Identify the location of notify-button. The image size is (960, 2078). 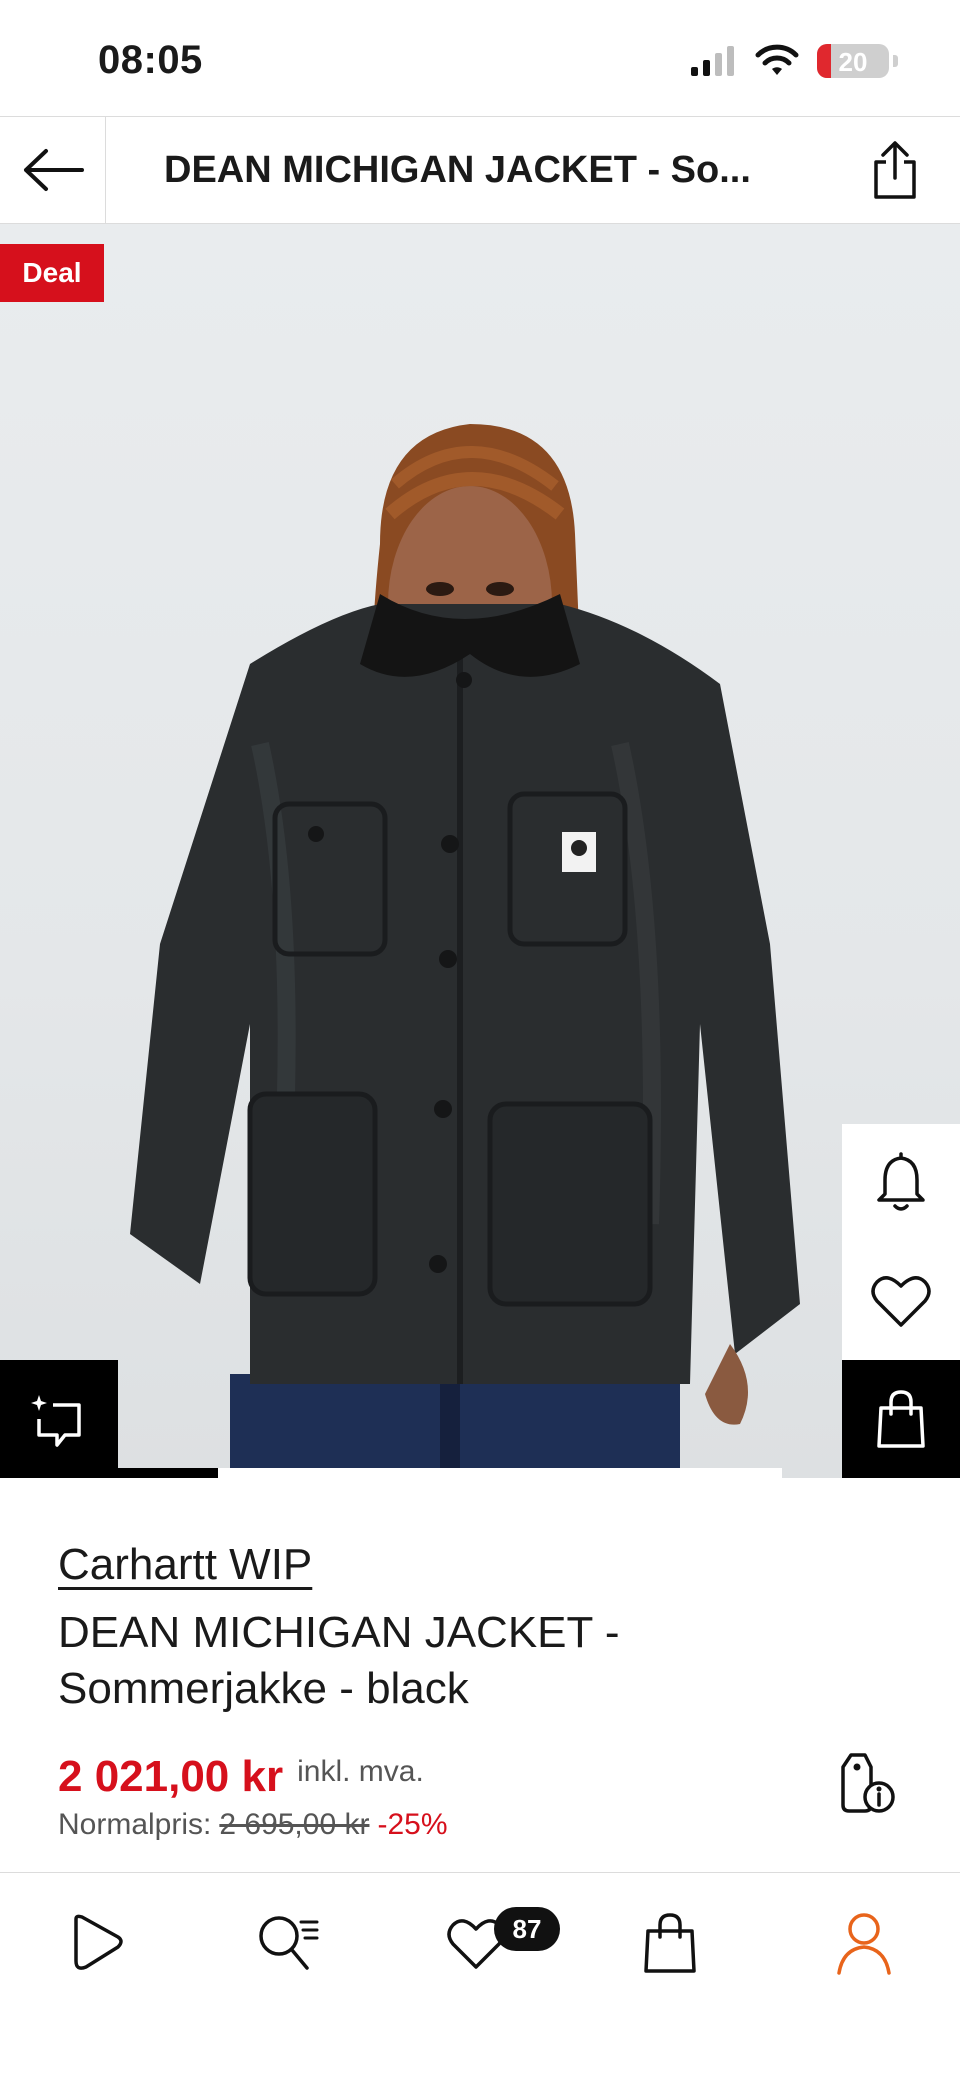
(901, 1183).